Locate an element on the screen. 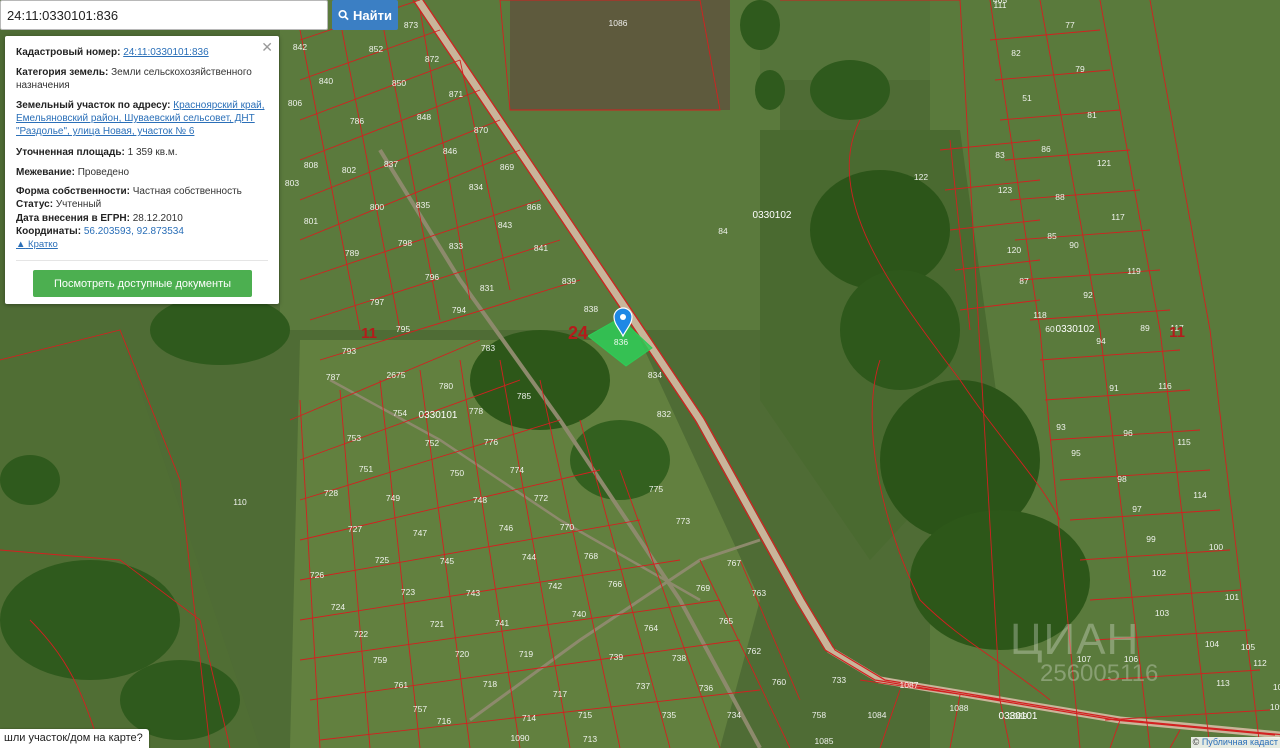  parcel-number: 786 is located at coordinates (357, 121).